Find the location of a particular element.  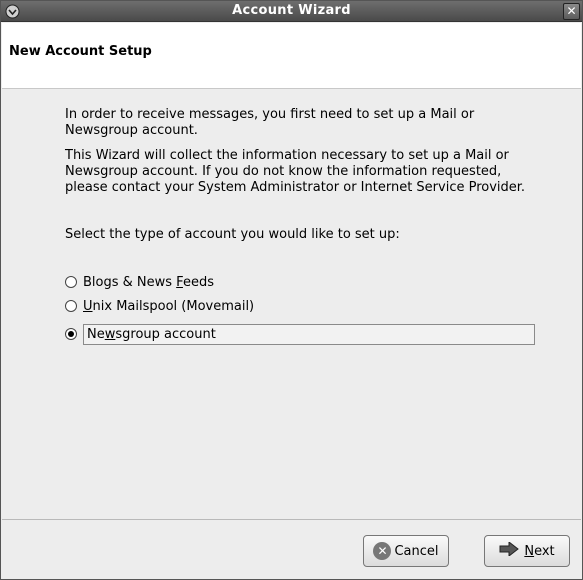

cancel-label: Cancel is located at coordinates (416, 551).